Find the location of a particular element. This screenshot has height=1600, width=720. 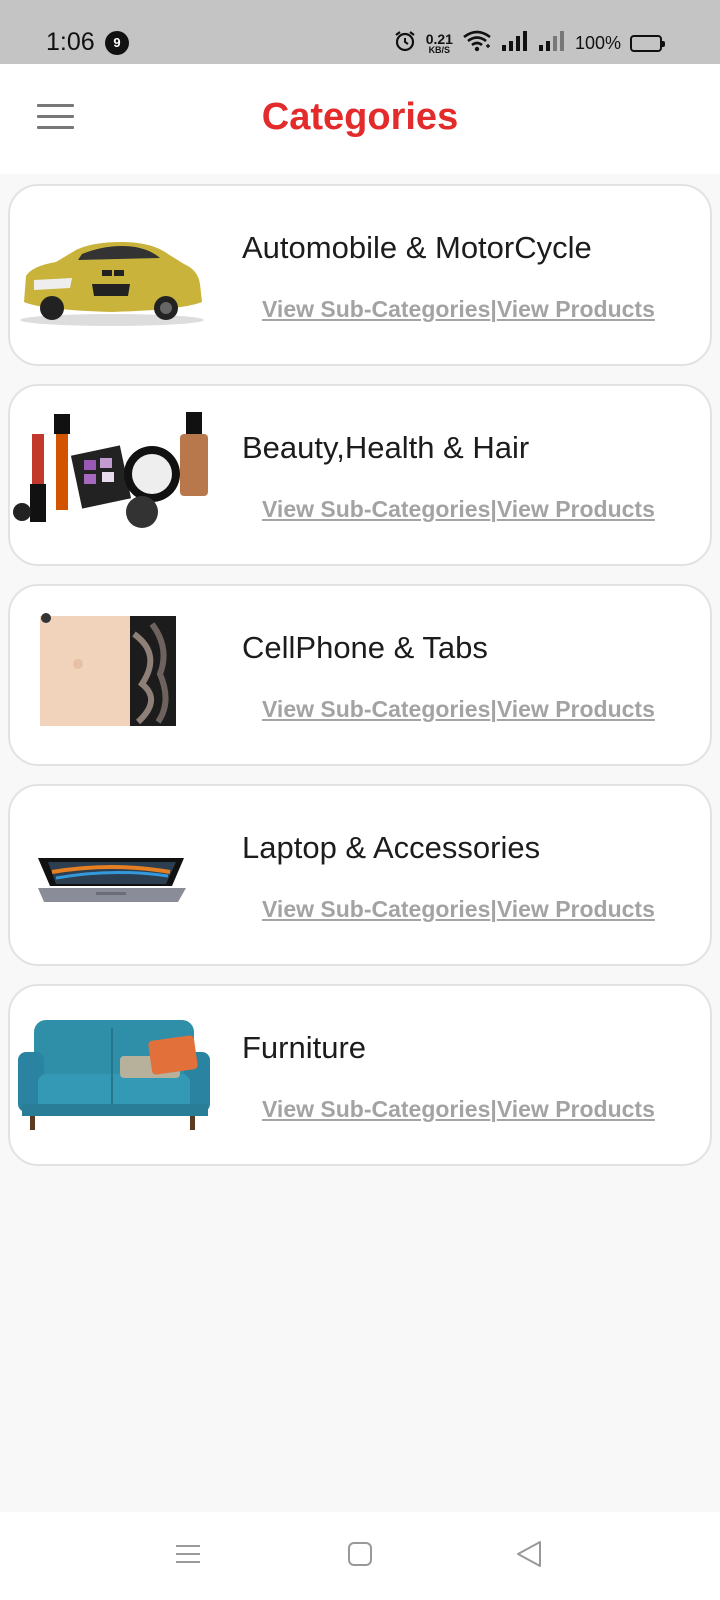

notification-badge: 9 is located at coordinates (117, 43).